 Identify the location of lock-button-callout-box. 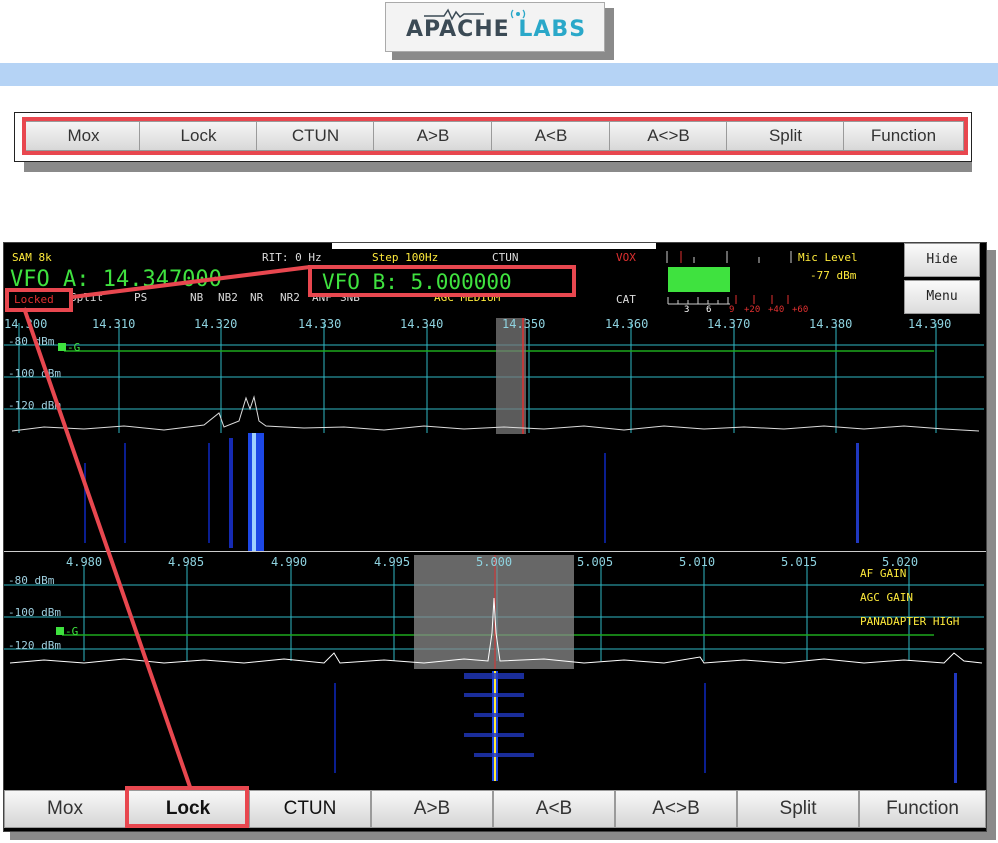
(187, 807).